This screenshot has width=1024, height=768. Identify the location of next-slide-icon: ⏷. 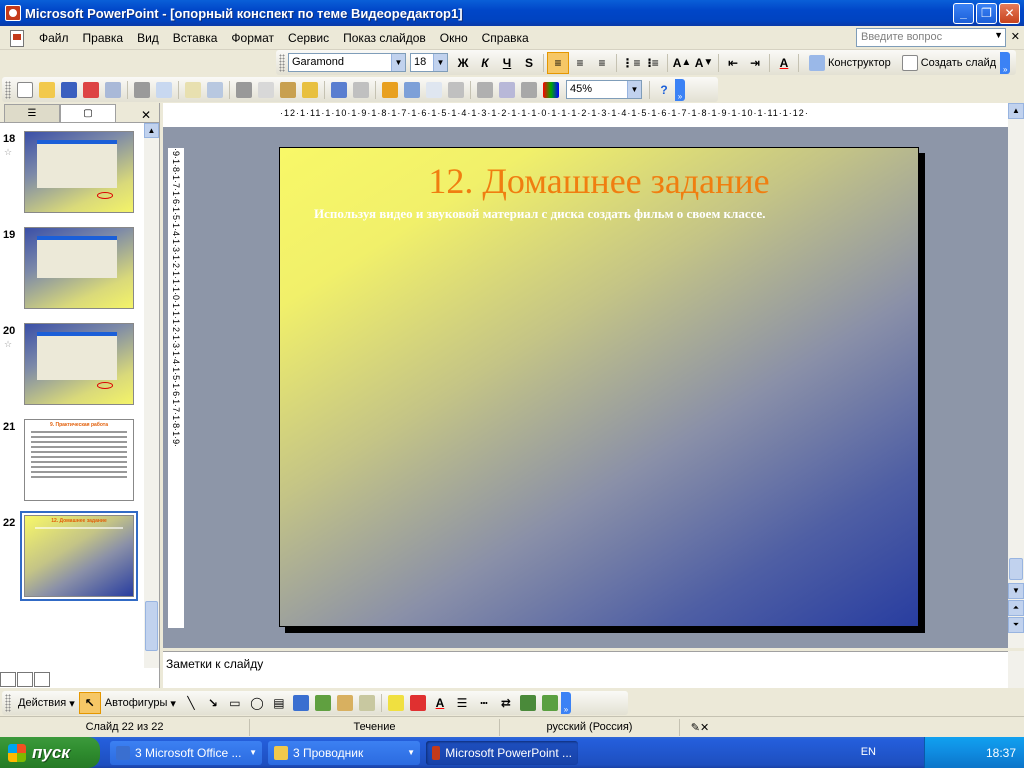
(1016, 625).